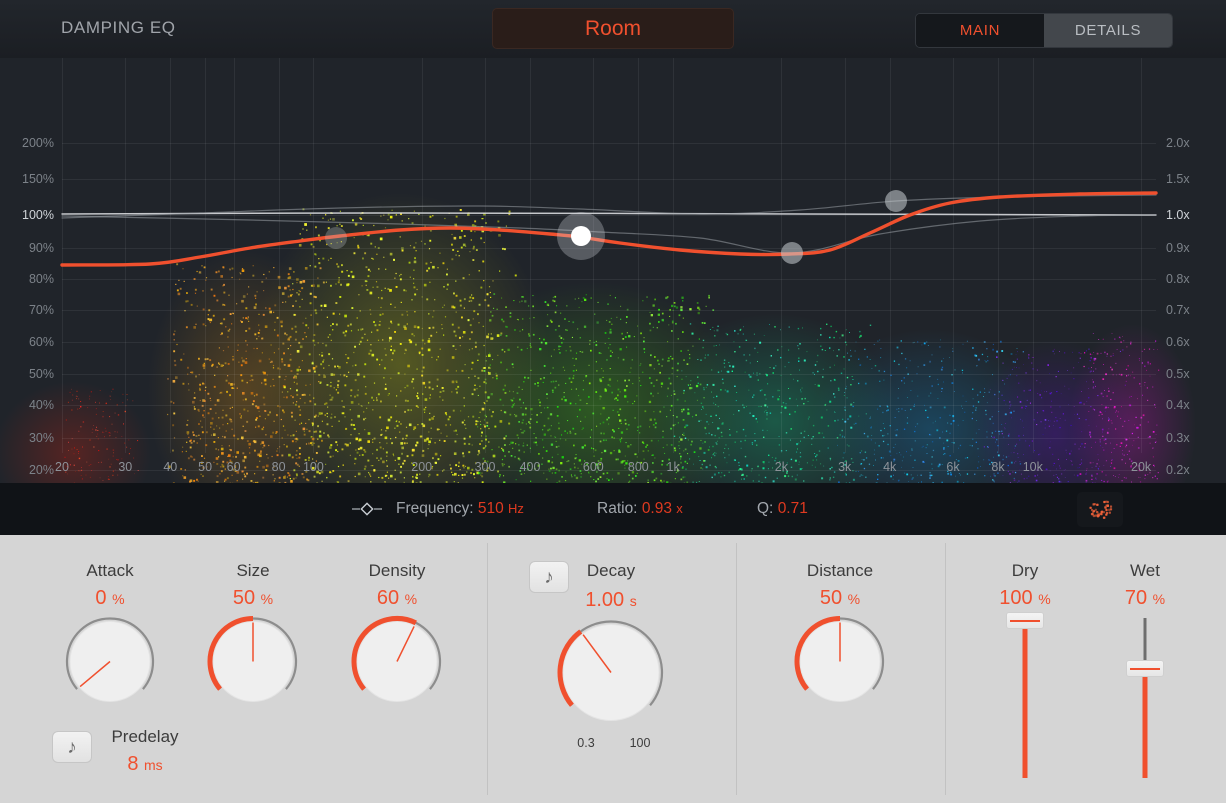  What do you see at coordinates (145, 736) in the screenshot?
I see `predelay-label: Predelay` at bounding box center [145, 736].